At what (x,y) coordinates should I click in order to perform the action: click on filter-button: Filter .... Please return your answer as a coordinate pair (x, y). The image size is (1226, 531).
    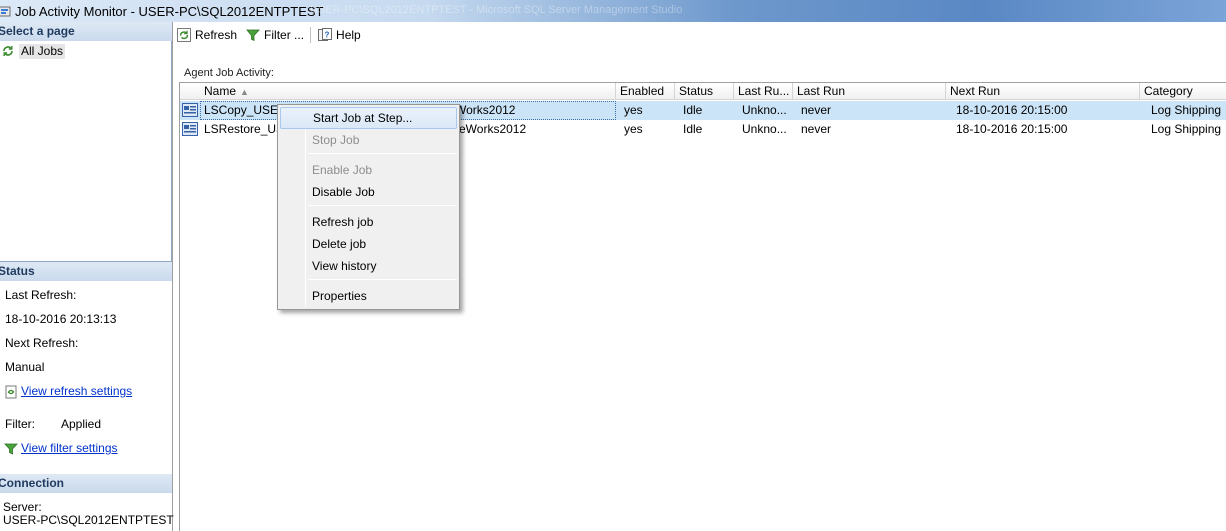
    Looking at the image, I should click on (274, 35).